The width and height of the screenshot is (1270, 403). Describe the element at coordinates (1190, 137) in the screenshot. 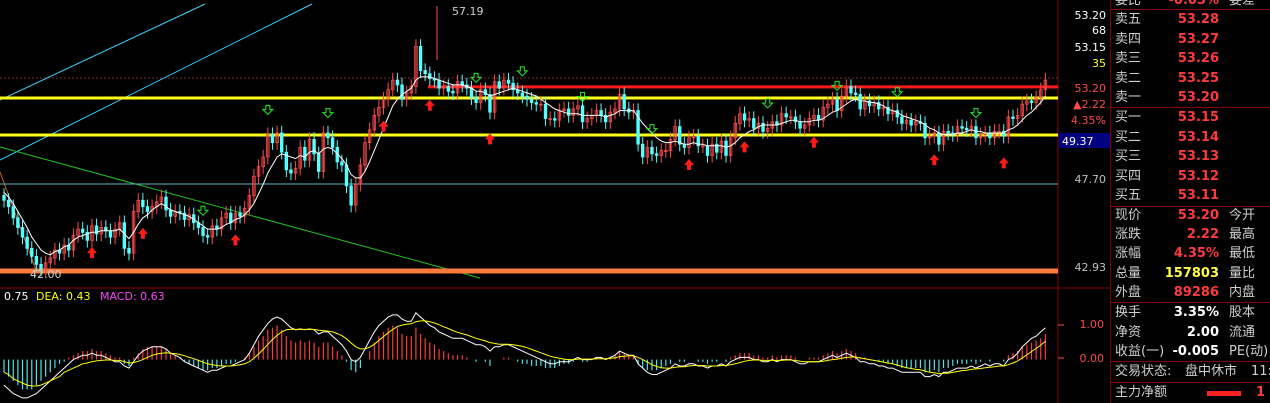

I see `bid-row-2: 买二 53.14` at that location.